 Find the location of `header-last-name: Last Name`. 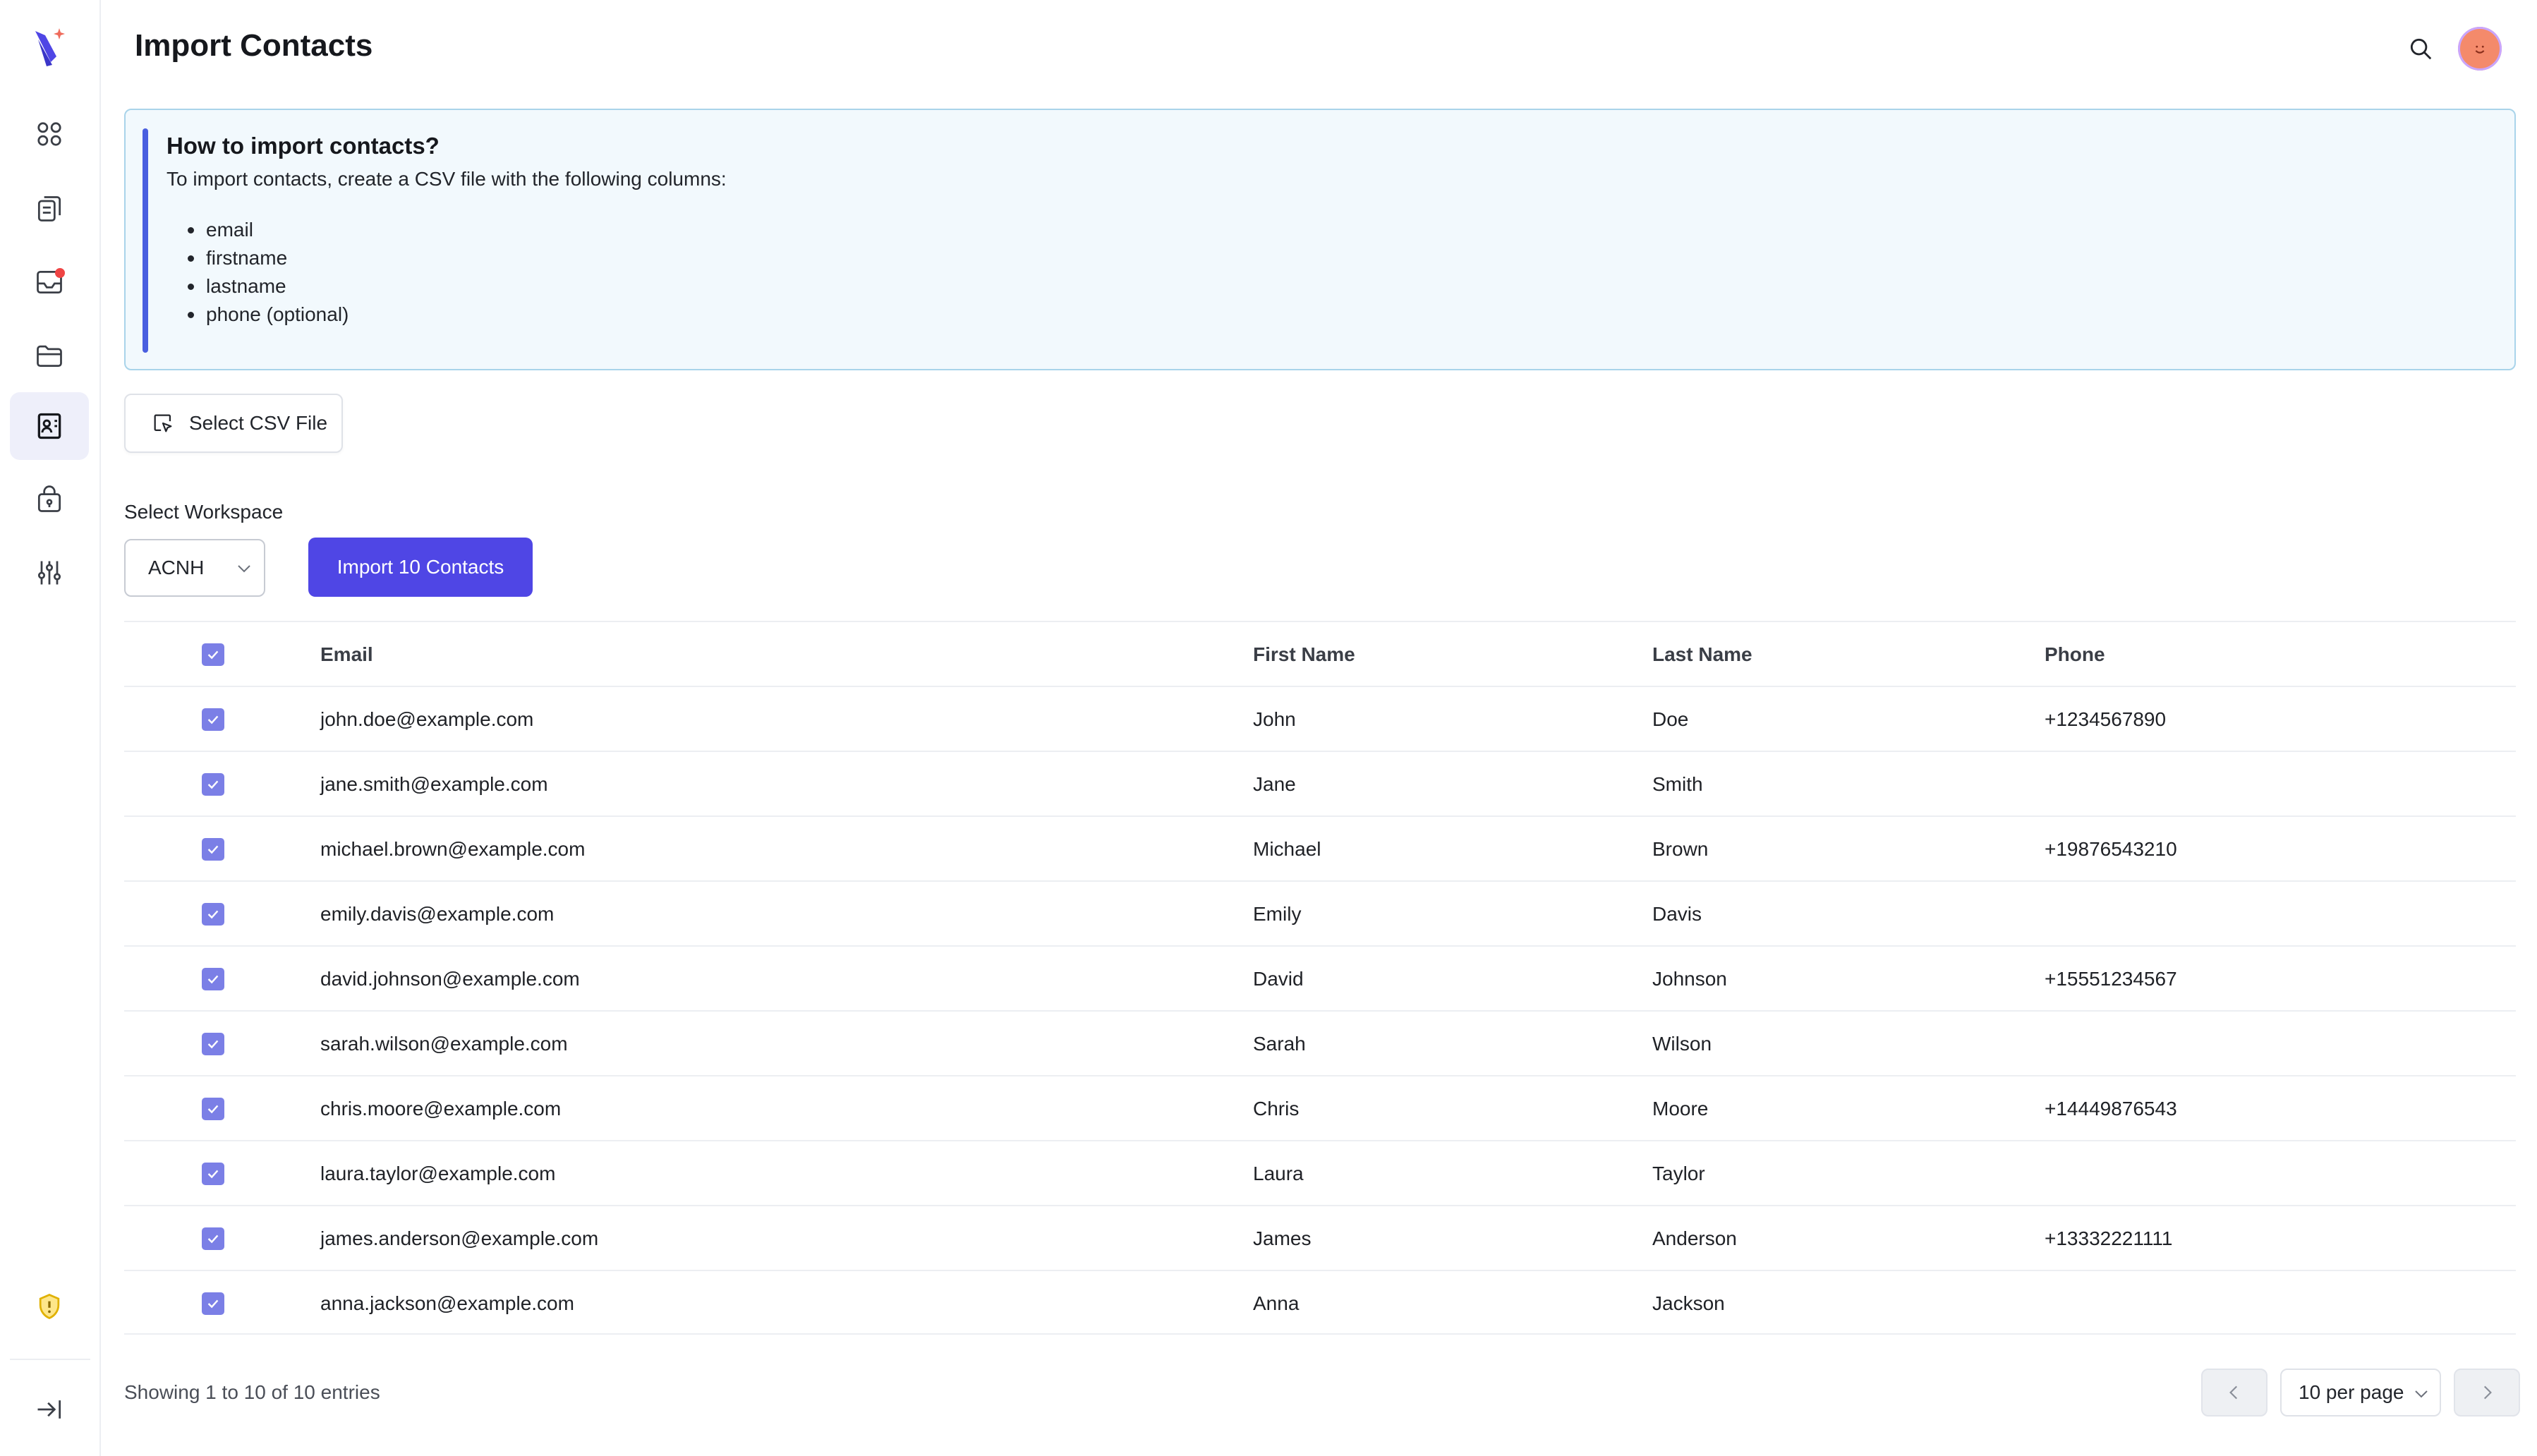

header-last-name: Last Name is located at coordinates (1702, 654).